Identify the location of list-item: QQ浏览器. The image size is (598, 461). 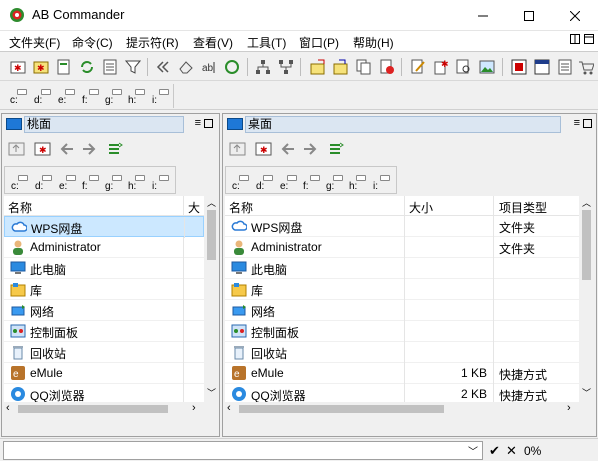
(104, 393).